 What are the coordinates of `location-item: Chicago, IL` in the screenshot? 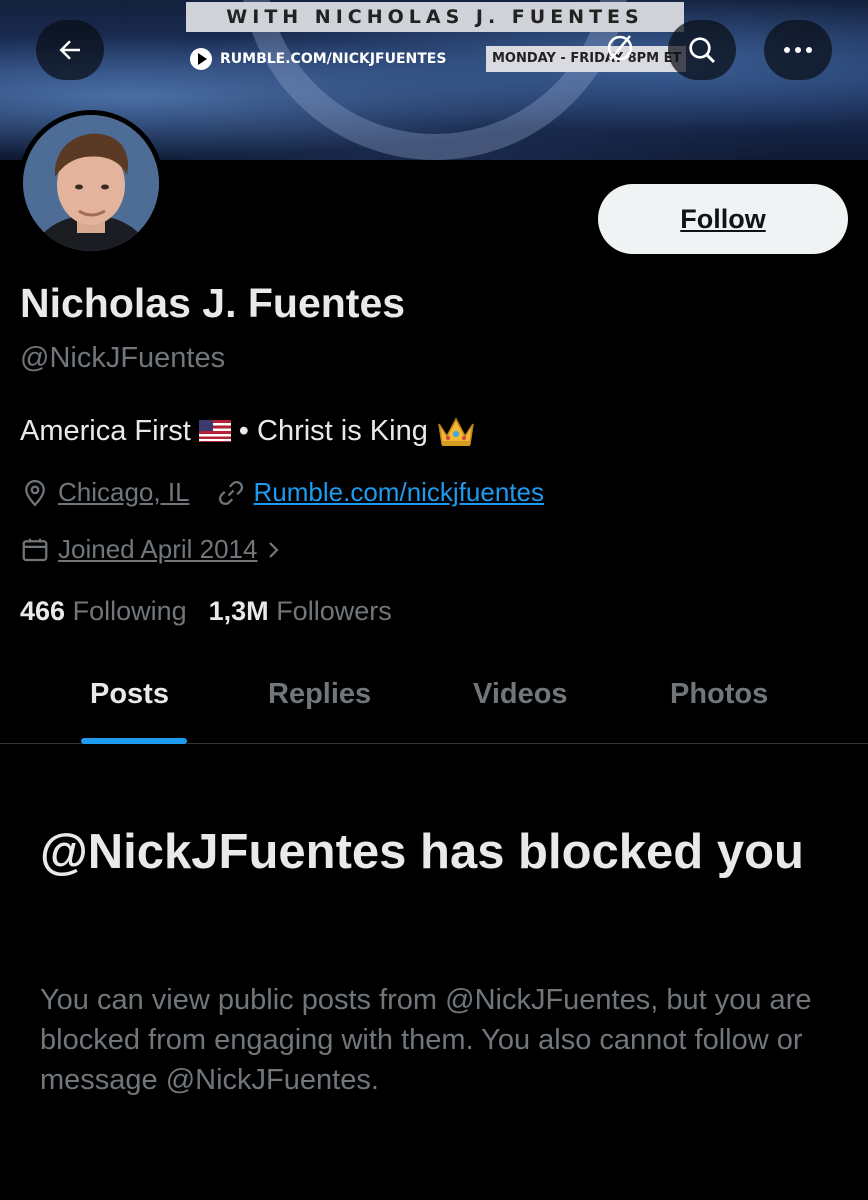 It's located at (105, 492).